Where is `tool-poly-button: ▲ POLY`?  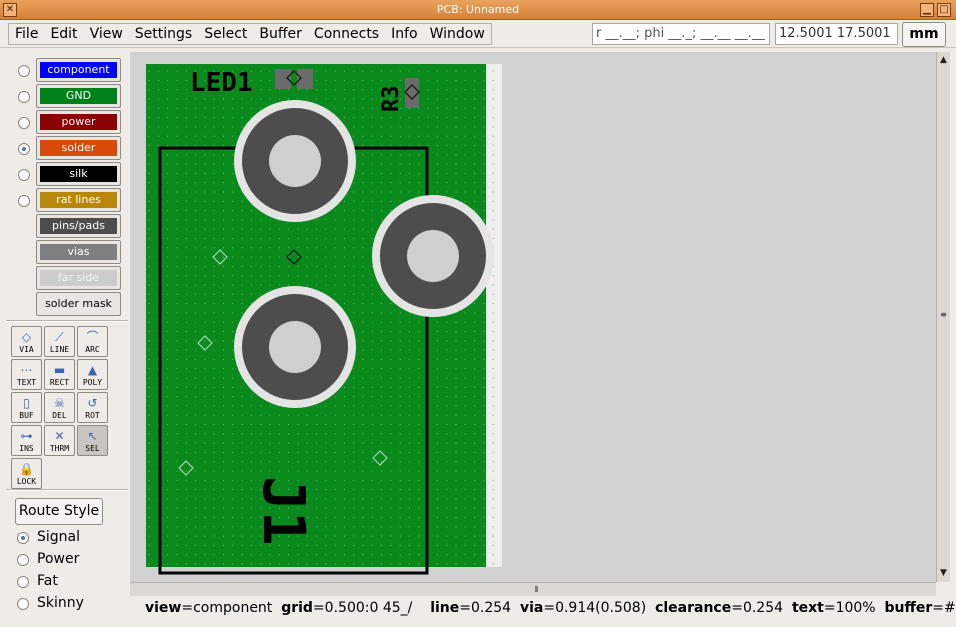
tool-poly-button: ▲ POLY is located at coordinates (92, 374).